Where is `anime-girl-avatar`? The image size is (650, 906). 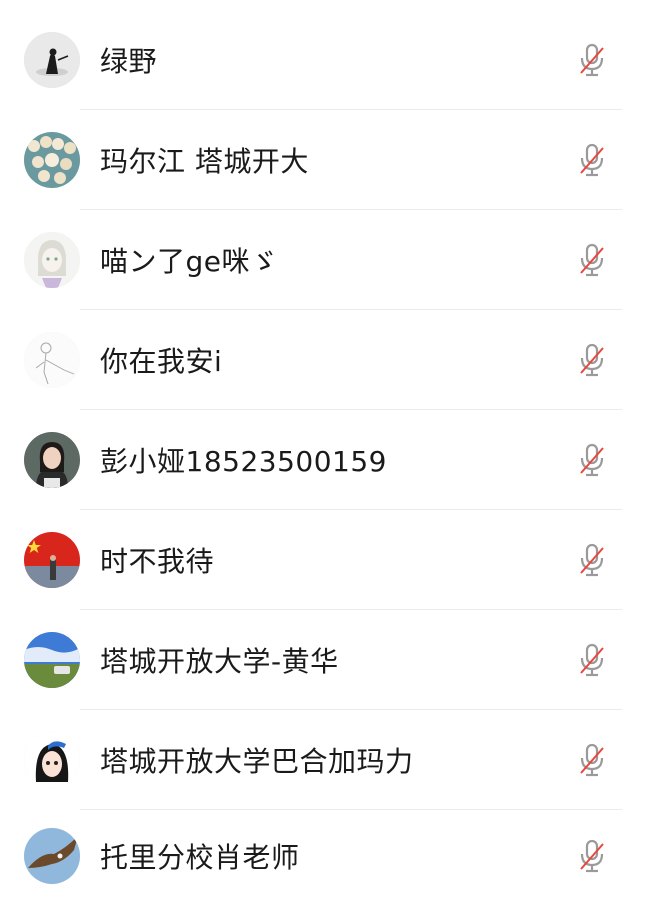 anime-girl-avatar is located at coordinates (52, 260).